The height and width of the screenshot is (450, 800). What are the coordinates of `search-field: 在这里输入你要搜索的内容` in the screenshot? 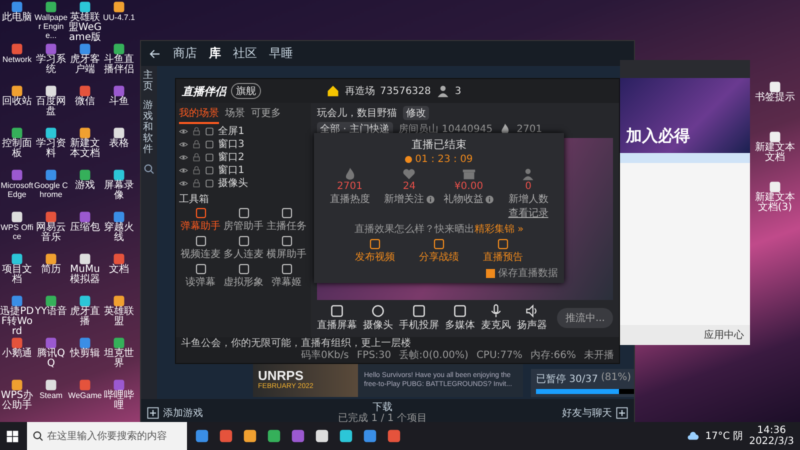 It's located at (107, 436).